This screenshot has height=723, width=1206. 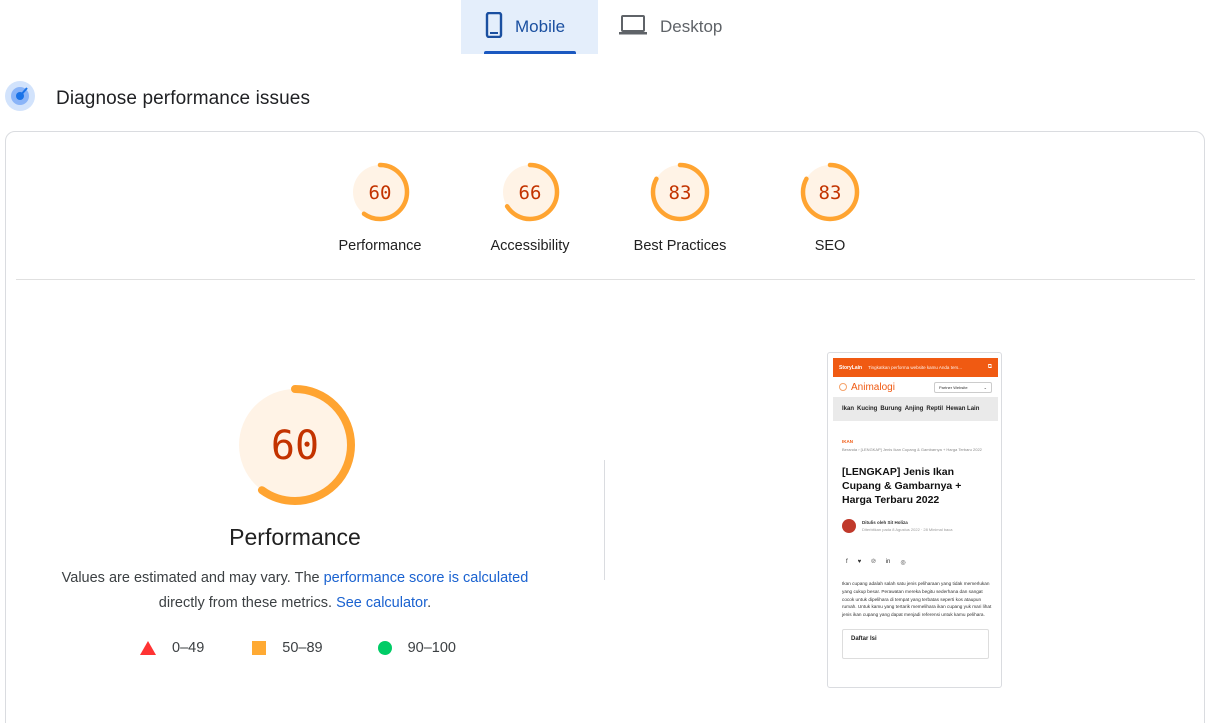 I want to click on desc-text: Values are estimated and may vary. The, so click(x=192, y=578).